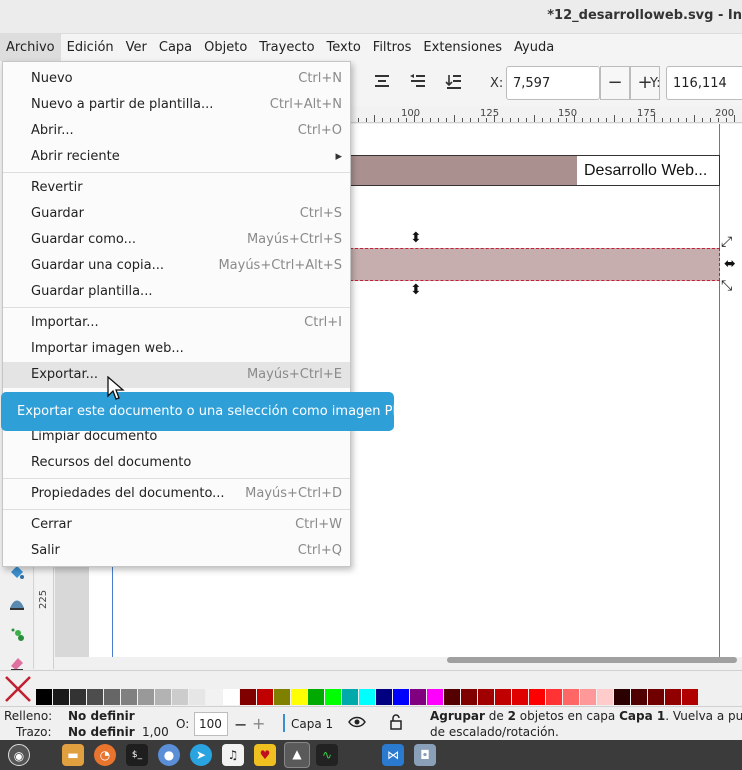 The width and height of the screenshot is (742, 770). I want to click on align-center-icon, so click(382, 83).